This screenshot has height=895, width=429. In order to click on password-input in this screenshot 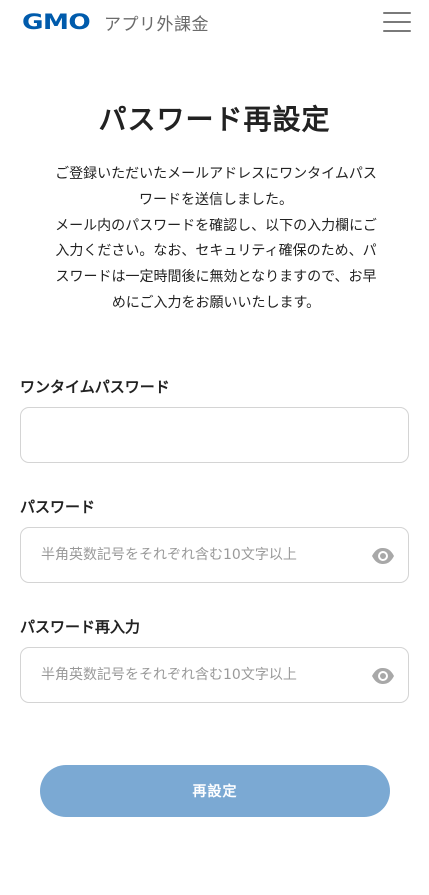, I will do `click(214, 555)`.